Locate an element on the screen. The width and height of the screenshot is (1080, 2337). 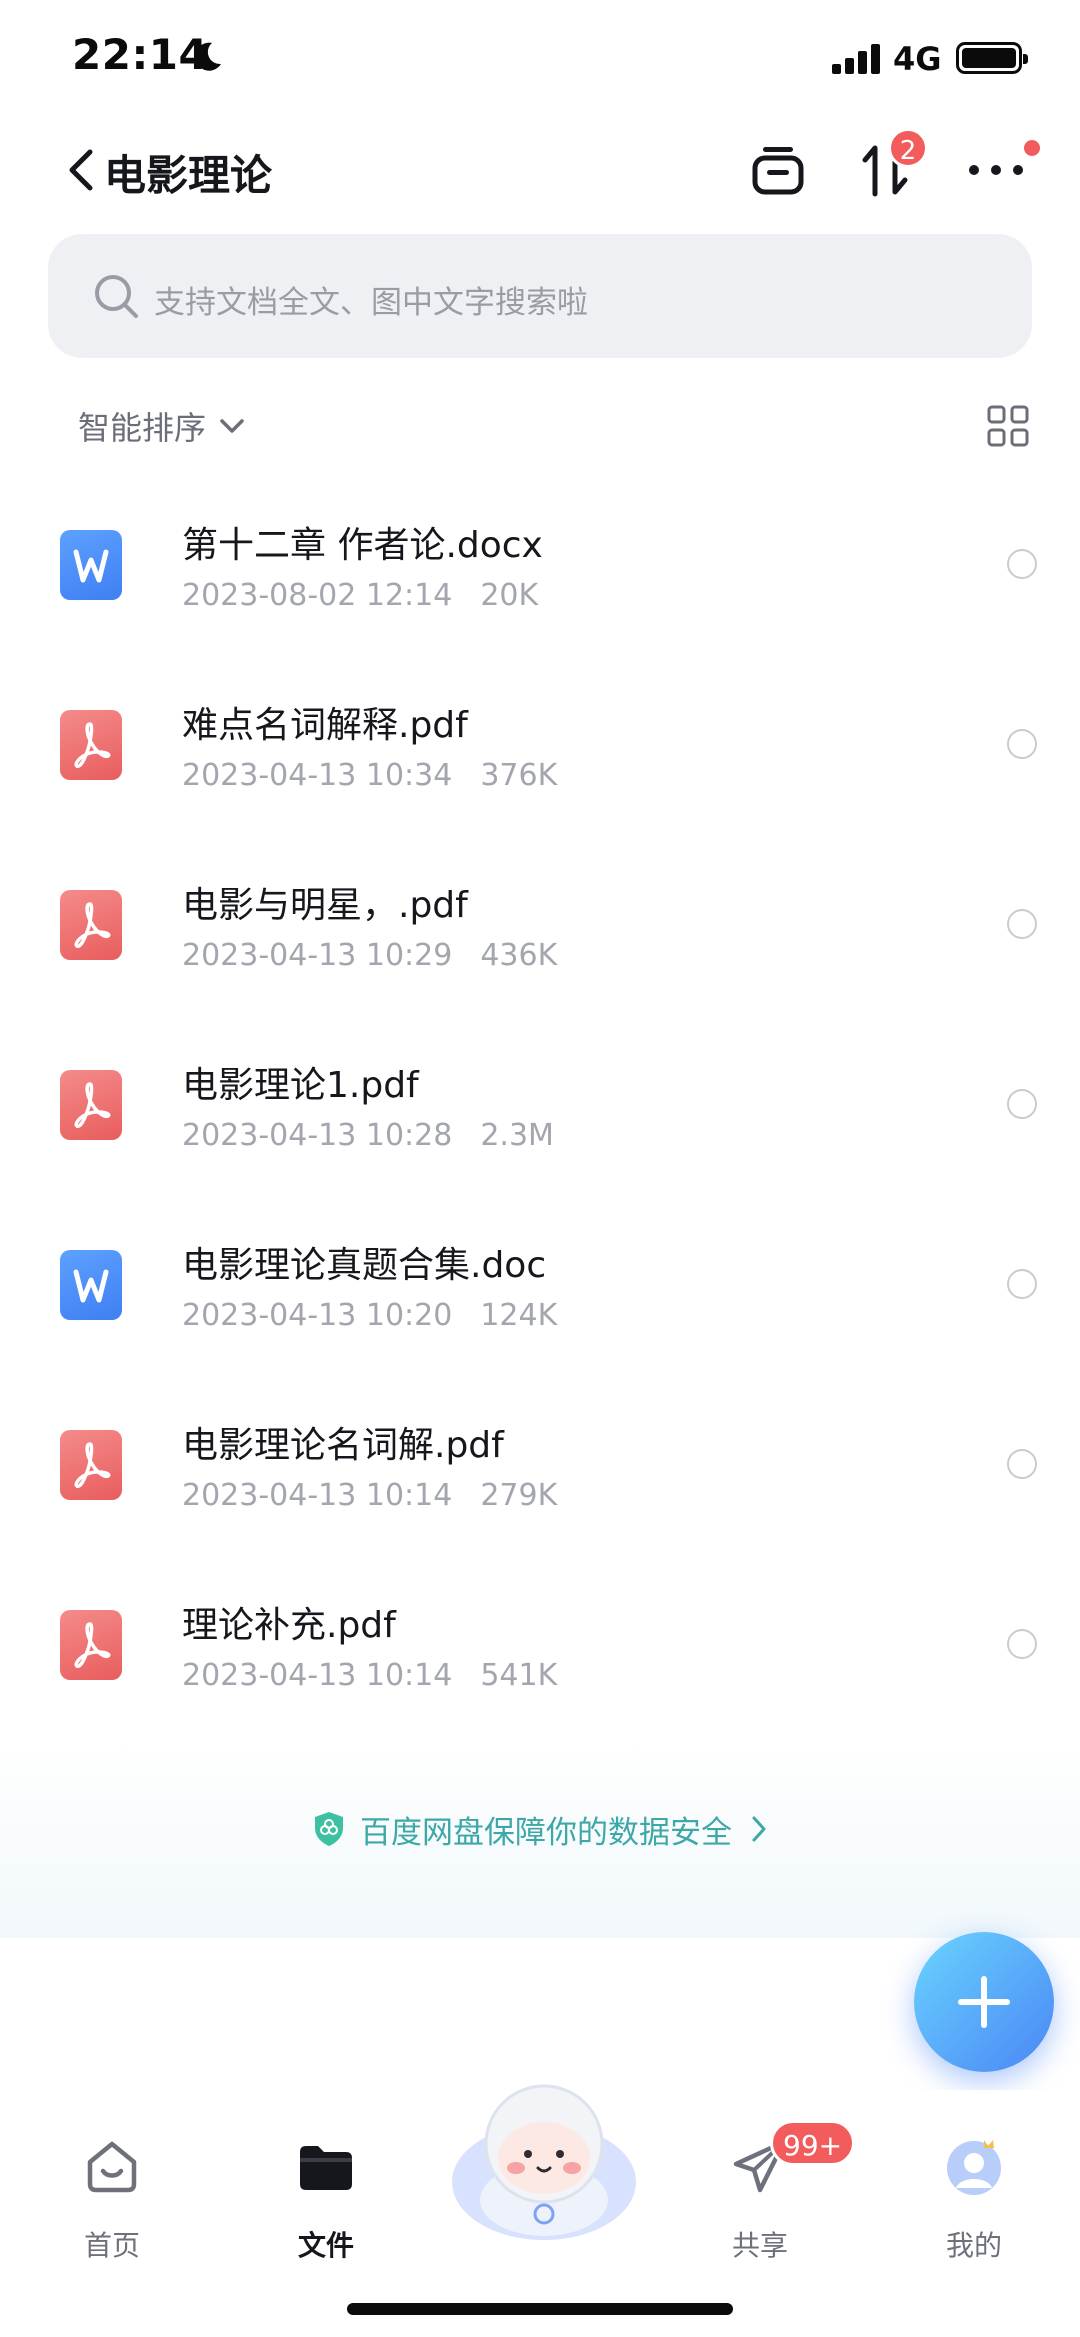
nav-mine-label: 我的 is located at coordinates (973, 2245).